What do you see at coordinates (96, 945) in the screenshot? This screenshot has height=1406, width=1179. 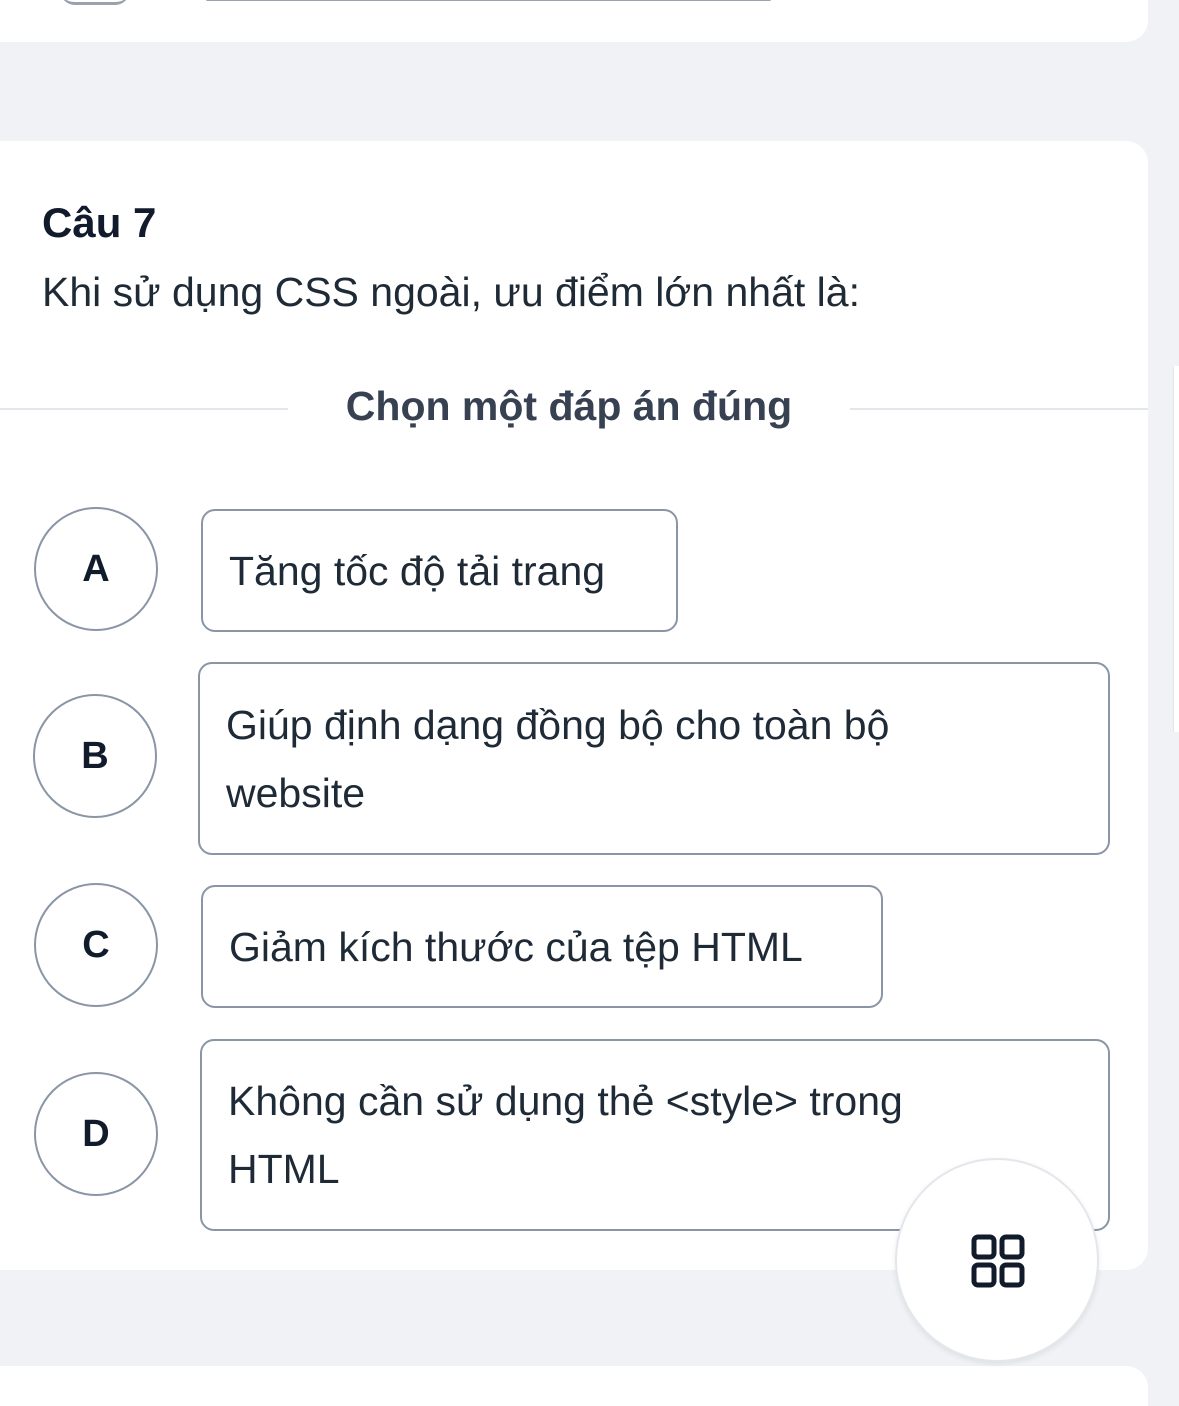 I see `option-c-letter: C` at bounding box center [96, 945].